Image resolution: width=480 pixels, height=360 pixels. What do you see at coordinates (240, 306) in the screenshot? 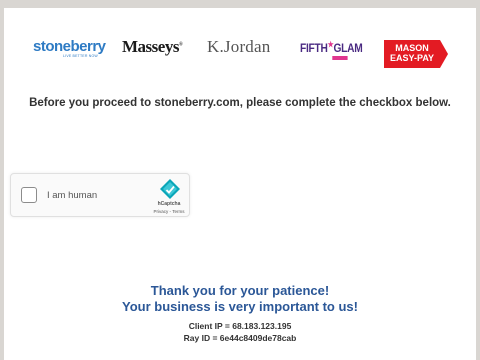
I see `thanks-line-2: Your business is very important to us!` at bounding box center [240, 306].